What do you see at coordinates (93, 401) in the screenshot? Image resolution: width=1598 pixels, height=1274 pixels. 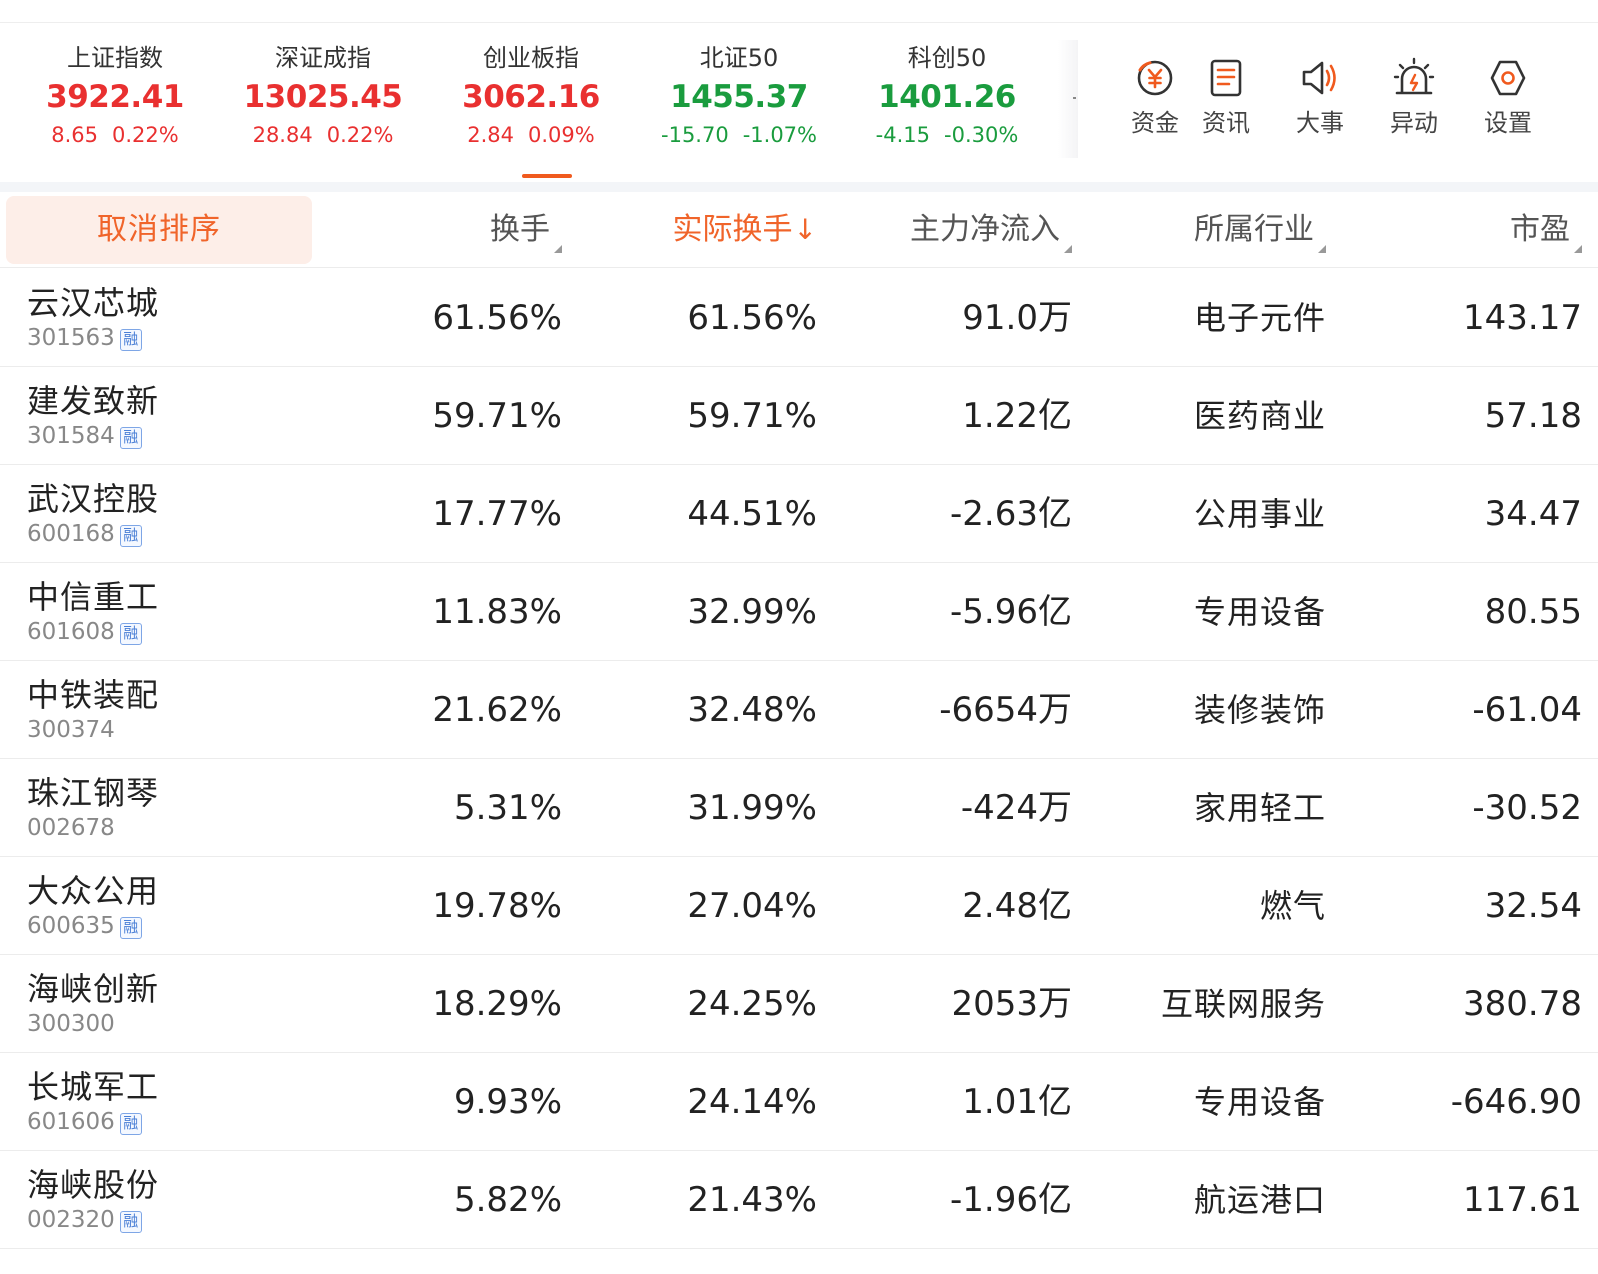 I see `stock-name: 建发致新` at bounding box center [93, 401].